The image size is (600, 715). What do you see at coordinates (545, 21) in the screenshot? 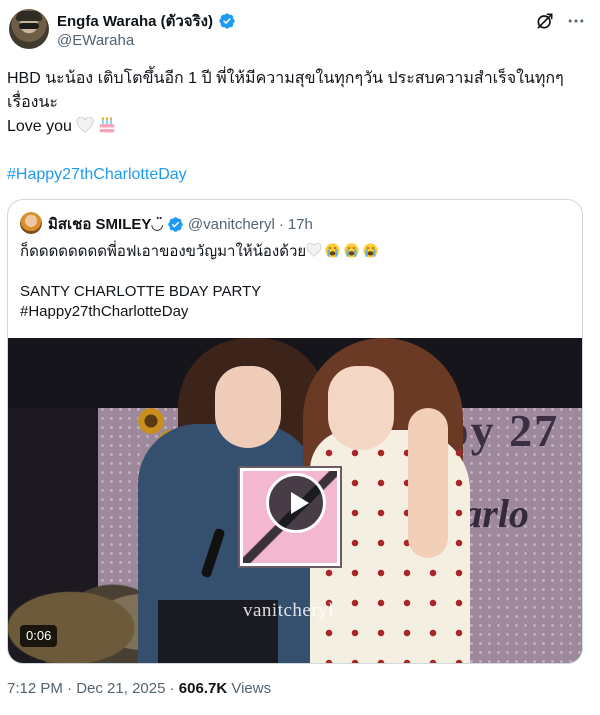
I see `grok-icon` at bounding box center [545, 21].